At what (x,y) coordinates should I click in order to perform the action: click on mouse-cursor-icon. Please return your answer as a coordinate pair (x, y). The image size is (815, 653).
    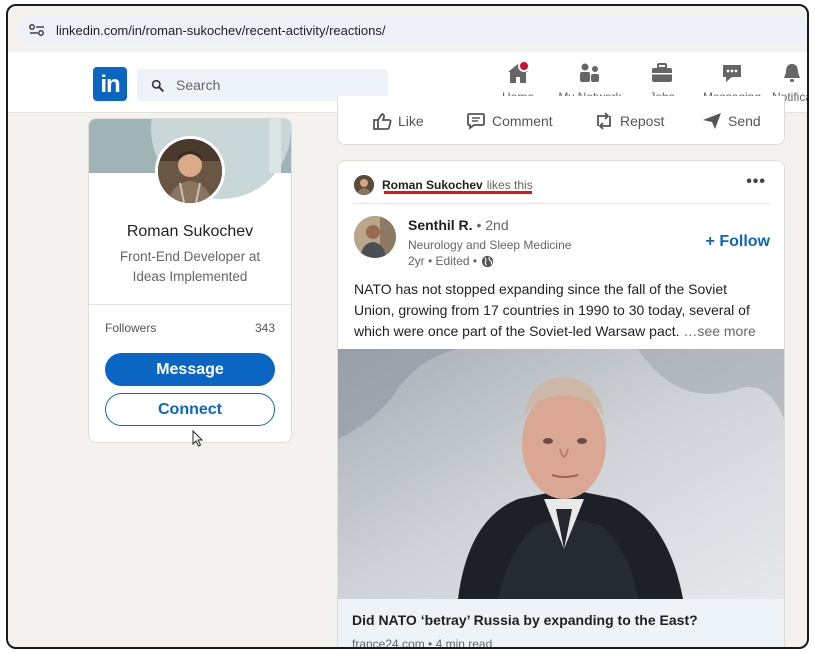
    Looking at the image, I should click on (197, 438).